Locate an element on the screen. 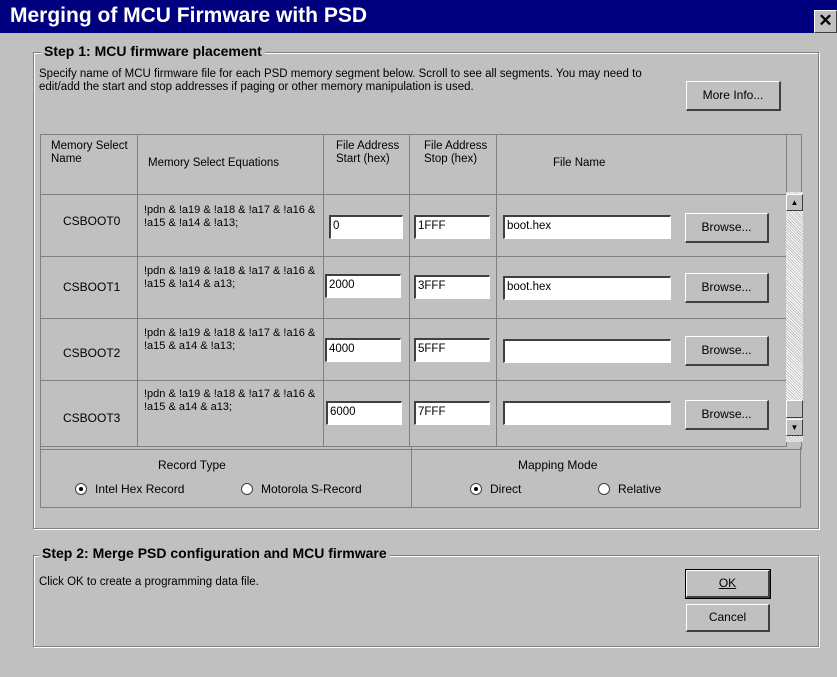  mapping-mode-label: Mapping Mode is located at coordinates (558, 465).